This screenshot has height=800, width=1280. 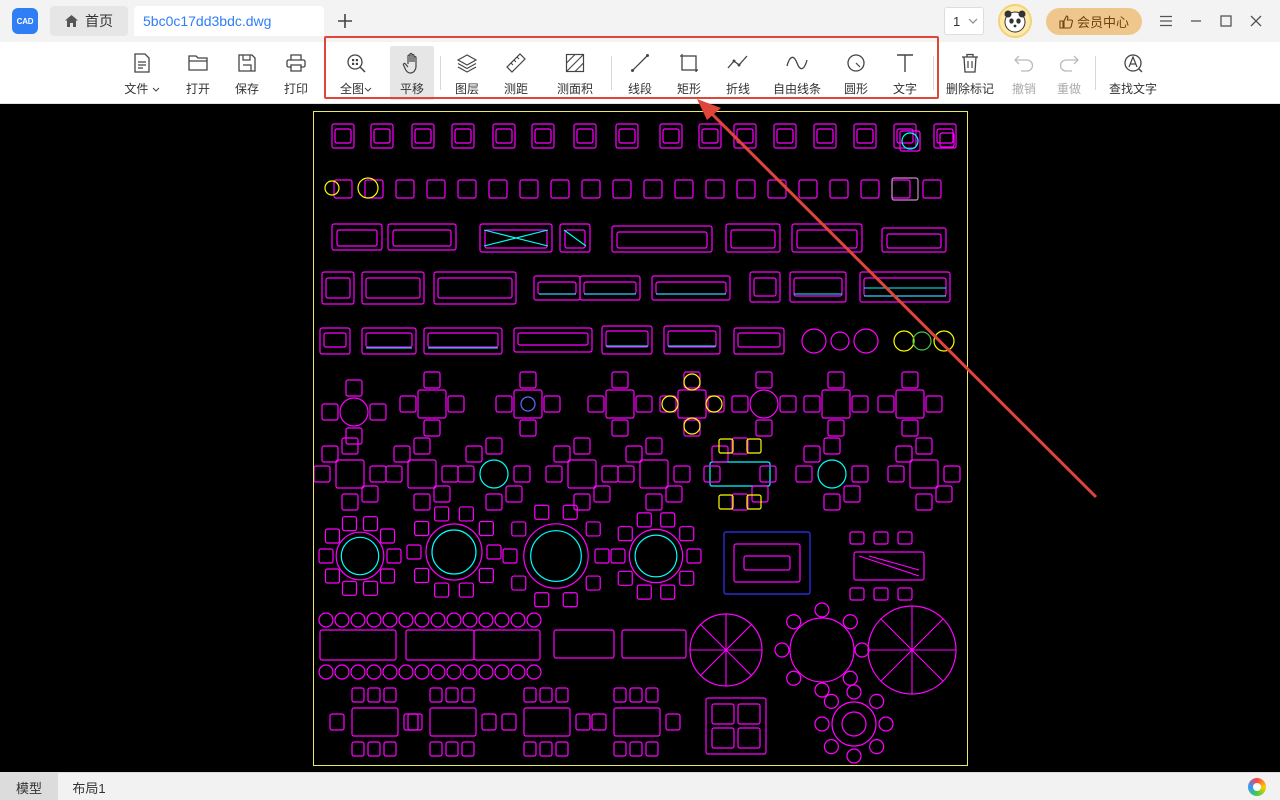 What do you see at coordinates (142, 73) in the screenshot?
I see `file-menu-button: 文件` at bounding box center [142, 73].